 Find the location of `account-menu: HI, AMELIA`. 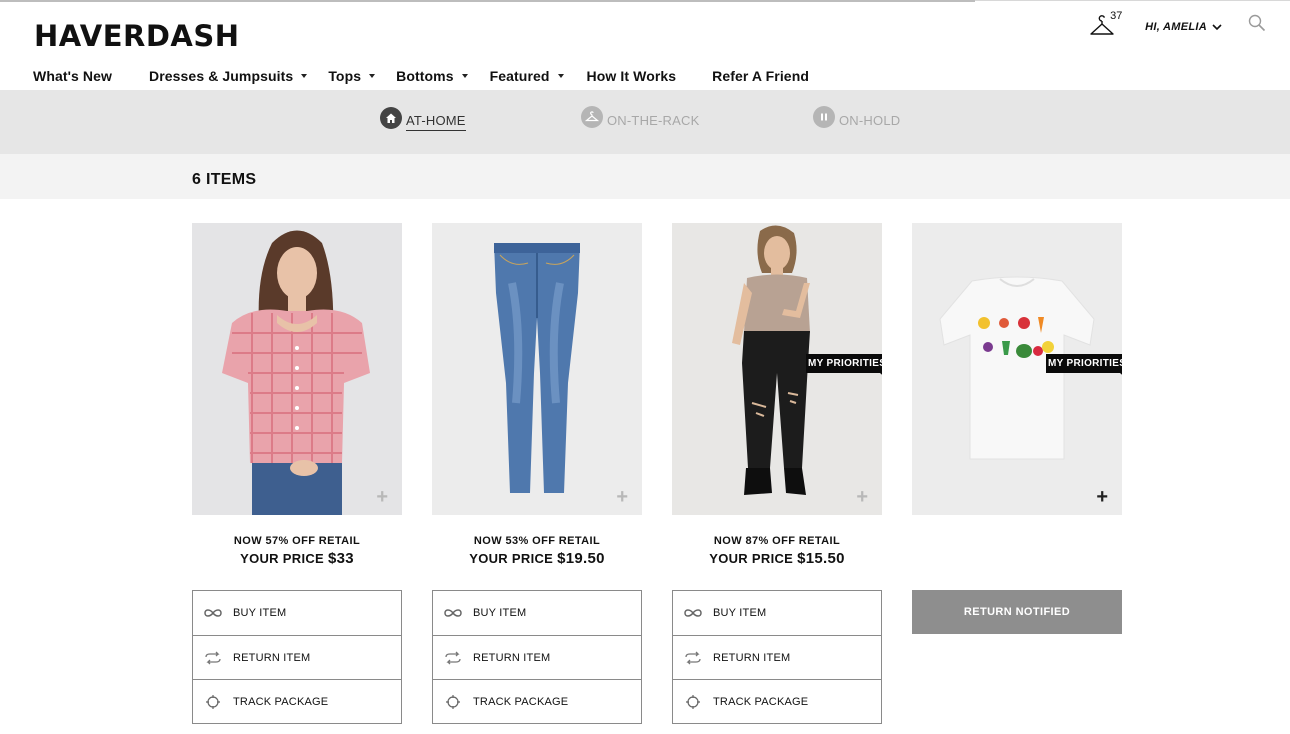

account-menu: HI, AMELIA is located at coordinates (1183, 27).